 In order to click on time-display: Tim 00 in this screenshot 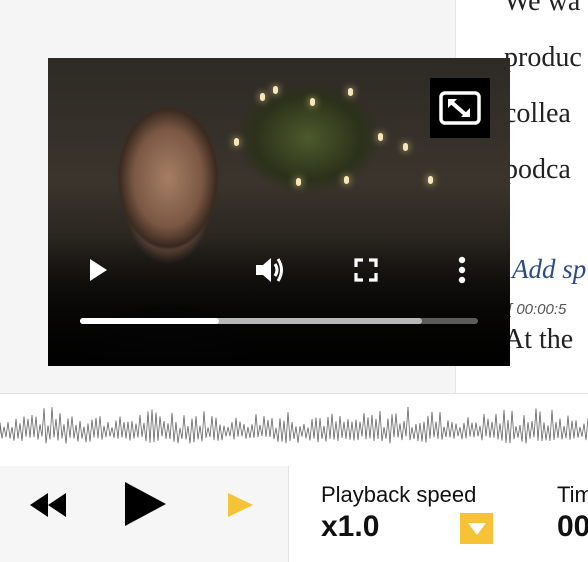, I will do `click(556, 514)`.